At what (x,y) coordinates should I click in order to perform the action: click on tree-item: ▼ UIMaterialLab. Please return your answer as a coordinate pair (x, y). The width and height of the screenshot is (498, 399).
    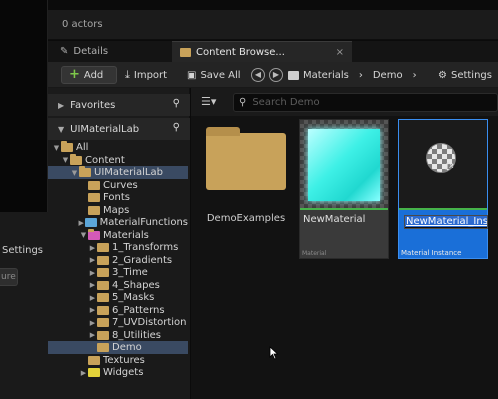
    Looking at the image, I should click on (118, 172).